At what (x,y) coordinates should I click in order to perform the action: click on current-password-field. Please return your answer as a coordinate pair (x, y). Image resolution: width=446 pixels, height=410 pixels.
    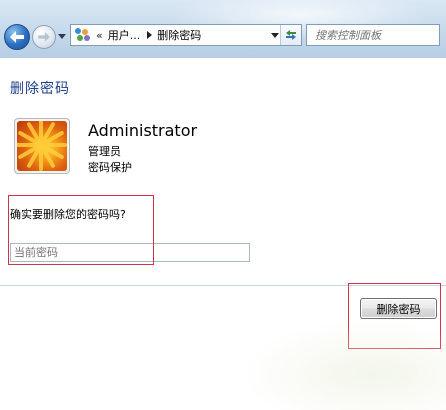
    Looking at the image, I should click on (130, 252).